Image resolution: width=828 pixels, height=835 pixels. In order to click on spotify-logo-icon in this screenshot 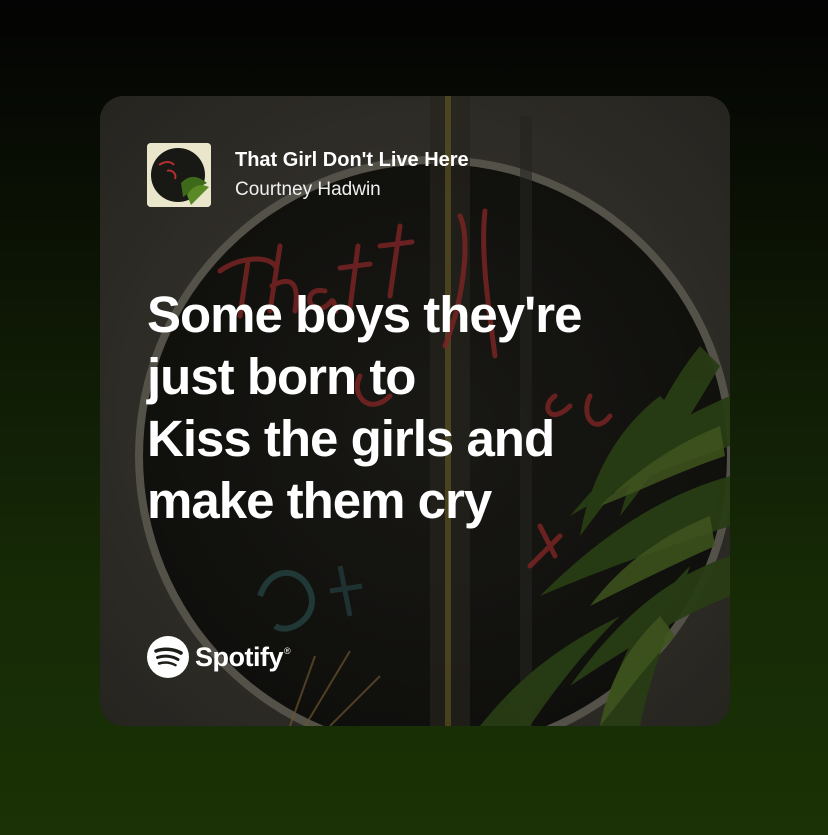, I will do `click(168, 657)`.